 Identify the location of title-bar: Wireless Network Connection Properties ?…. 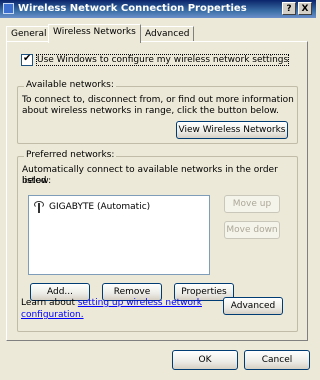
(158, 9).